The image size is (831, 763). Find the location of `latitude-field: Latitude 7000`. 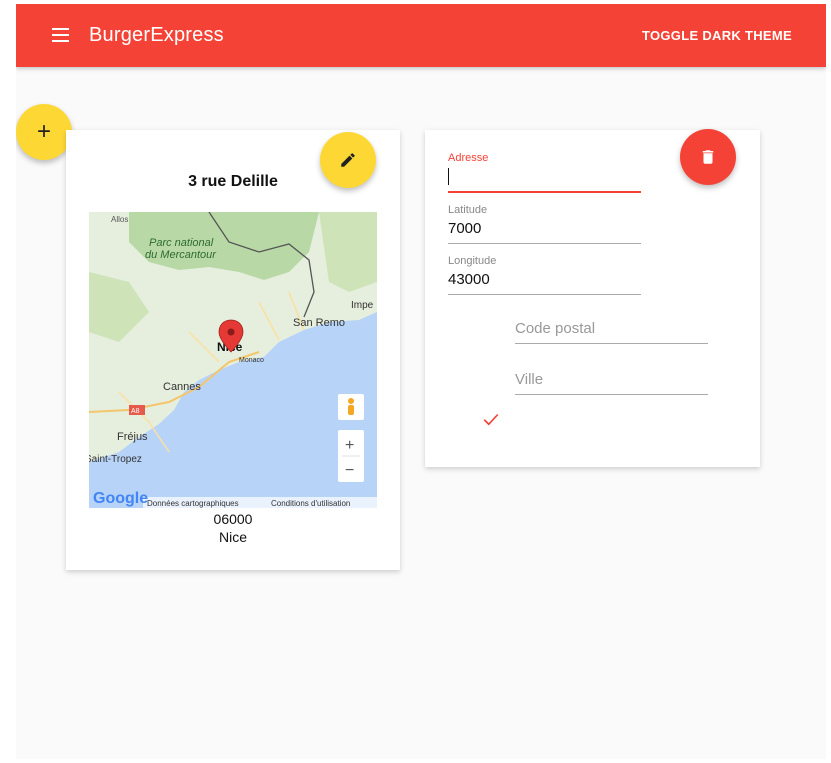

latitude-field: Latitude 7000 is located at coordinates (544, 224).